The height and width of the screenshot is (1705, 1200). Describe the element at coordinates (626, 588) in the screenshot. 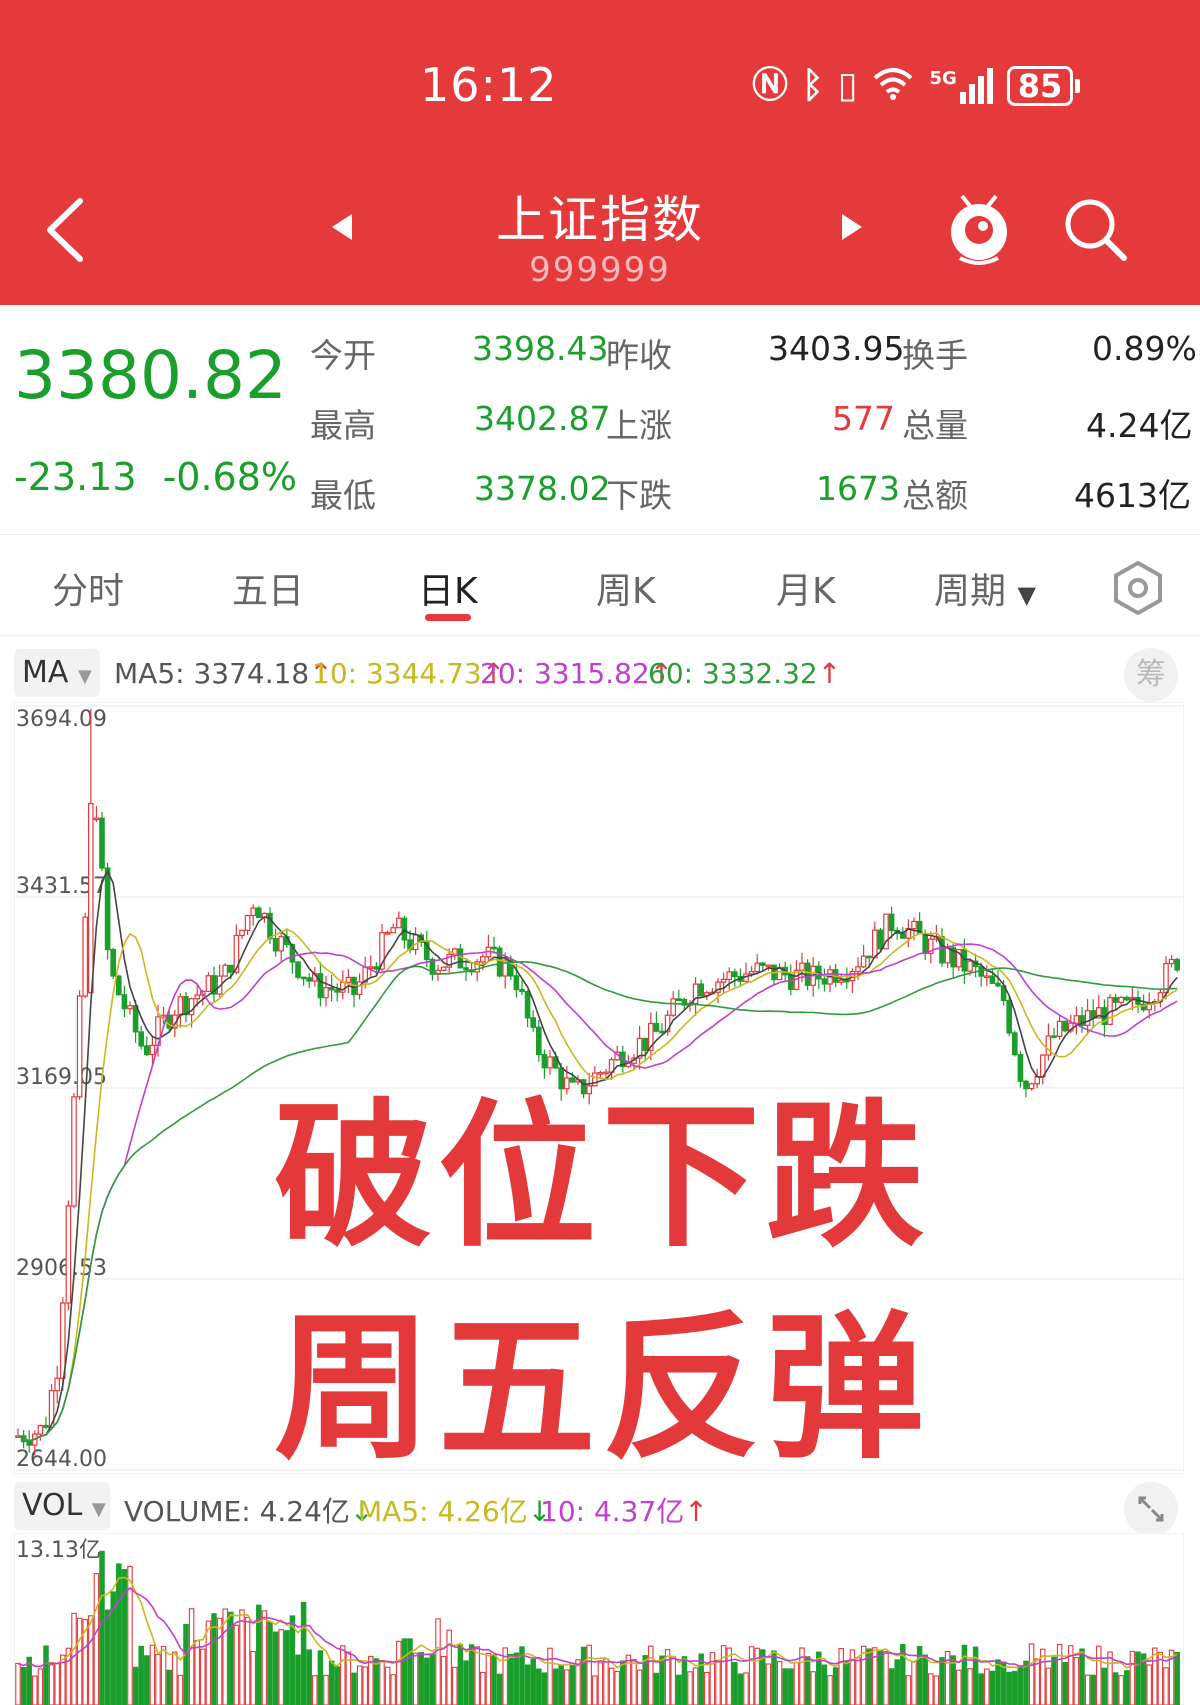

I see `tab-weekly-k: 周K` at that location.